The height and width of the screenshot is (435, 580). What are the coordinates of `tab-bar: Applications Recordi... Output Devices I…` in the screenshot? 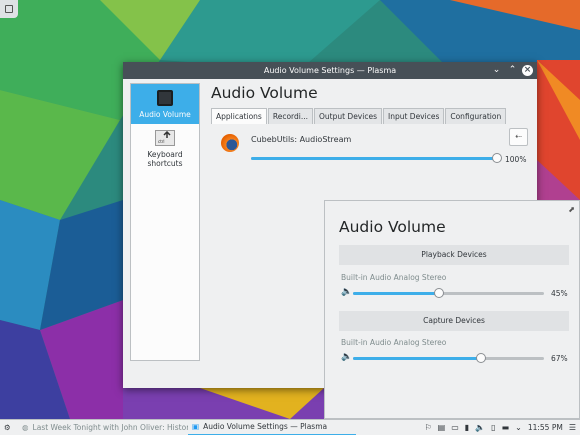 It's located at (371, 116).